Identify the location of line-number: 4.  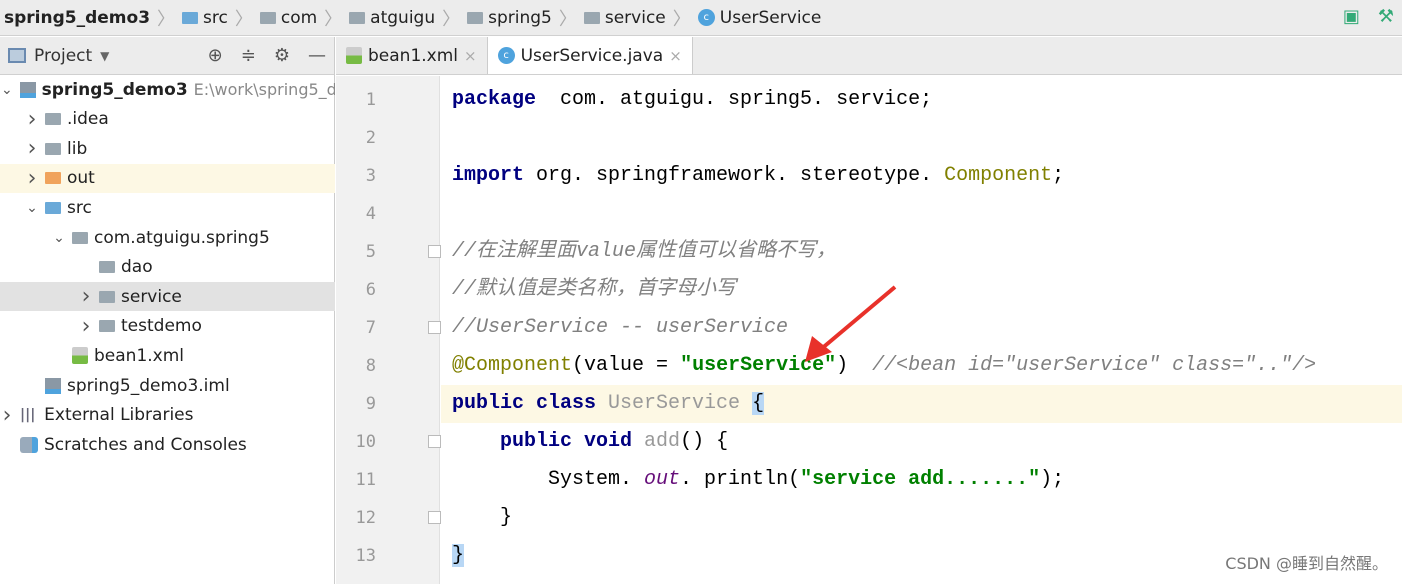
(370, 214).